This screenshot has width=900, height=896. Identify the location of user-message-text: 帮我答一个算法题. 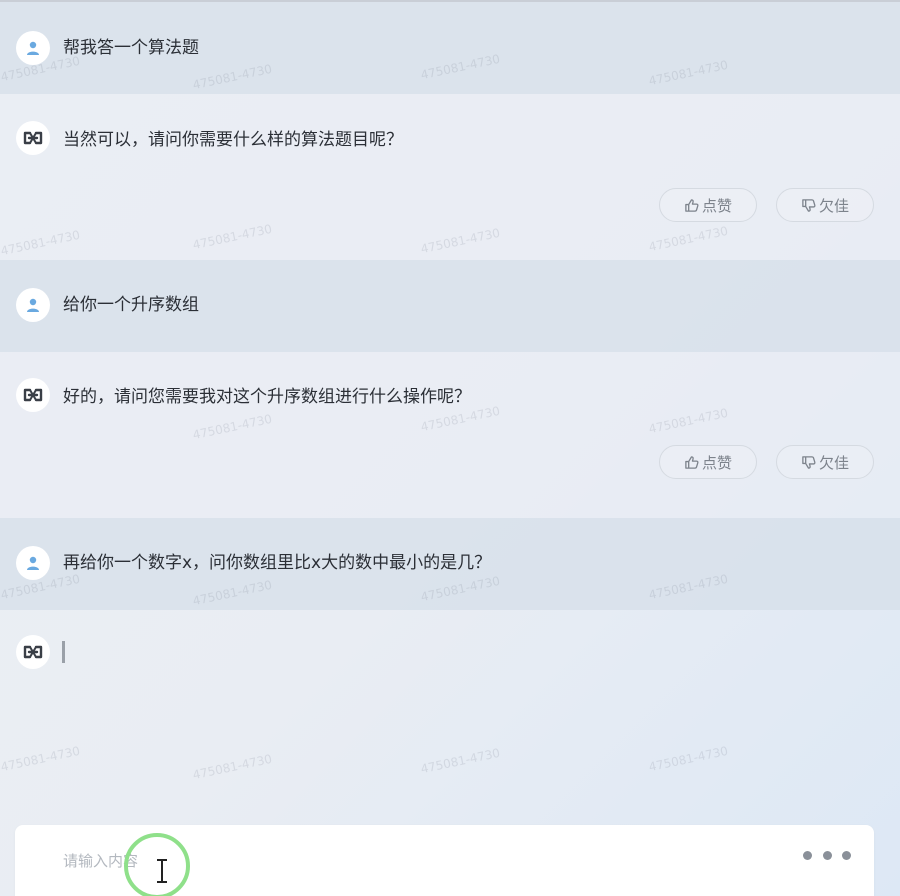
(131, 48).